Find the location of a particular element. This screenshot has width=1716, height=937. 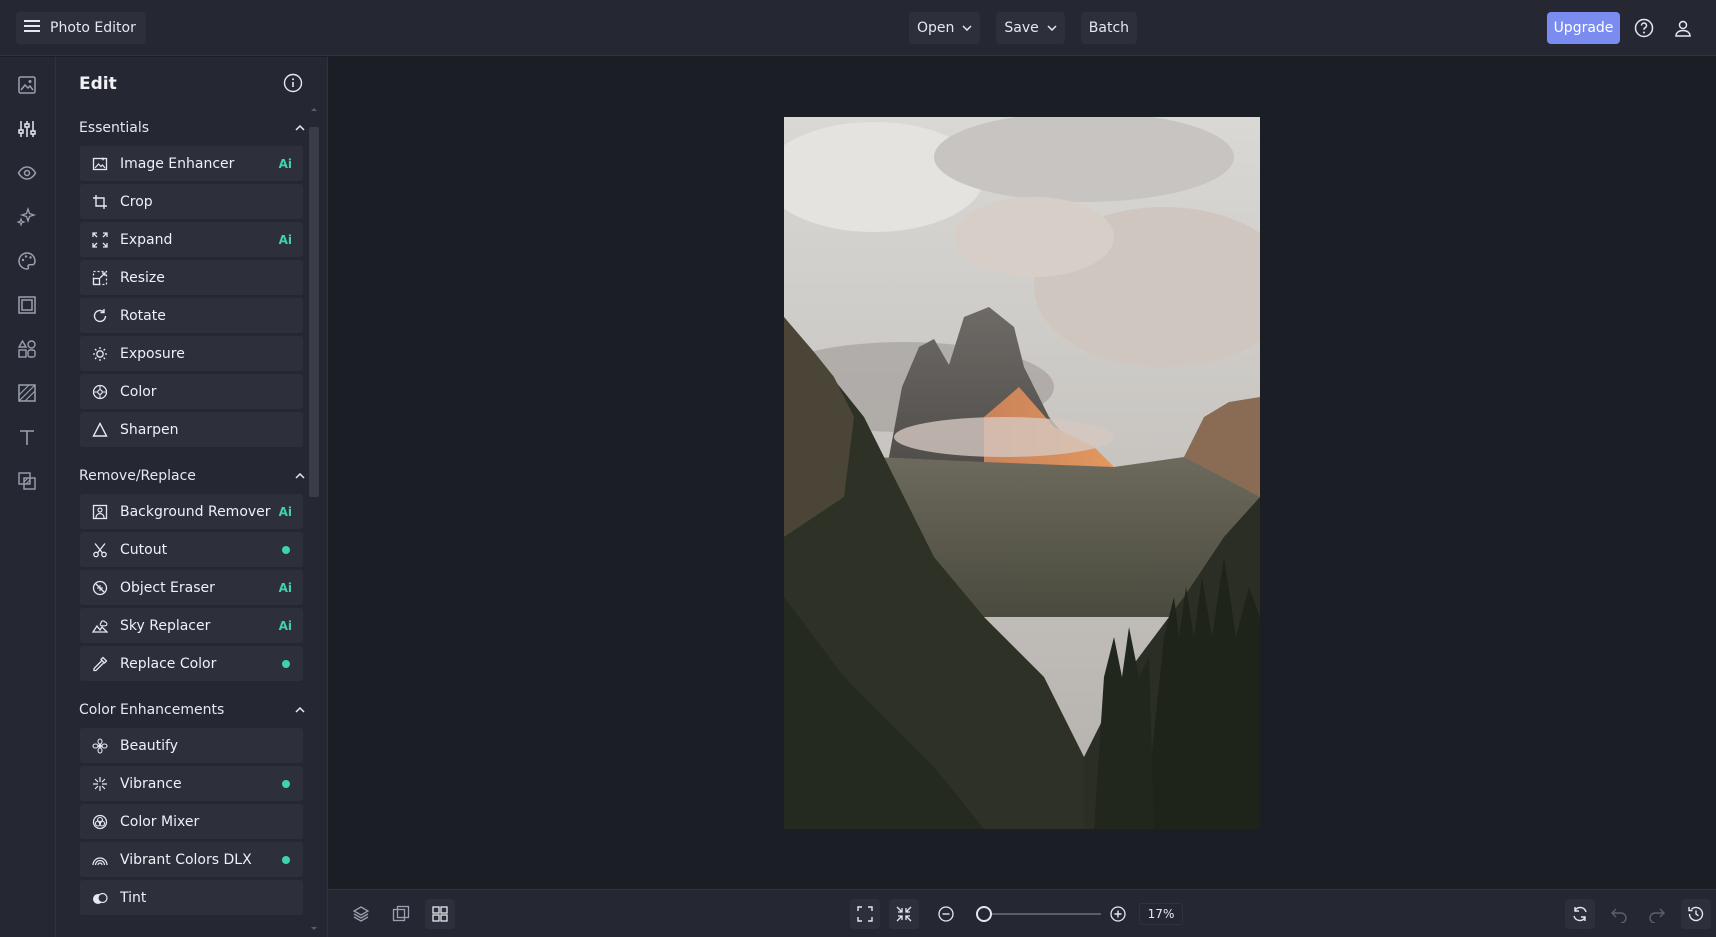

dropper-icon is located at coordinates (100, 664).